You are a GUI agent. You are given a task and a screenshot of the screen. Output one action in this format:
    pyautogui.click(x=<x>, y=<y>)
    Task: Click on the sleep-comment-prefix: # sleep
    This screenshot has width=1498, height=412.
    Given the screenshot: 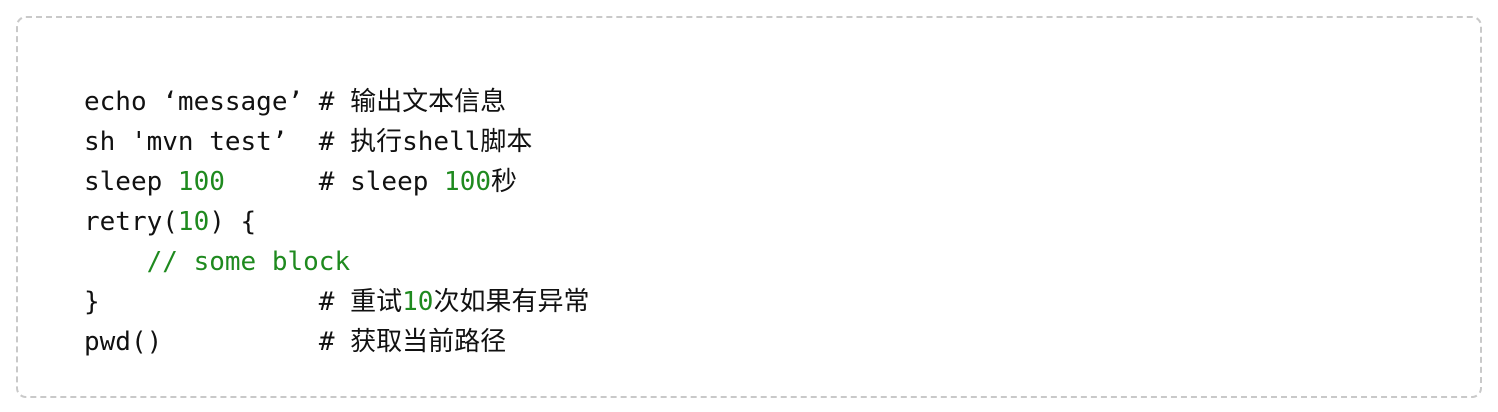 What is the action you would take?
    pyautogui.click(x=334, y=182)
    